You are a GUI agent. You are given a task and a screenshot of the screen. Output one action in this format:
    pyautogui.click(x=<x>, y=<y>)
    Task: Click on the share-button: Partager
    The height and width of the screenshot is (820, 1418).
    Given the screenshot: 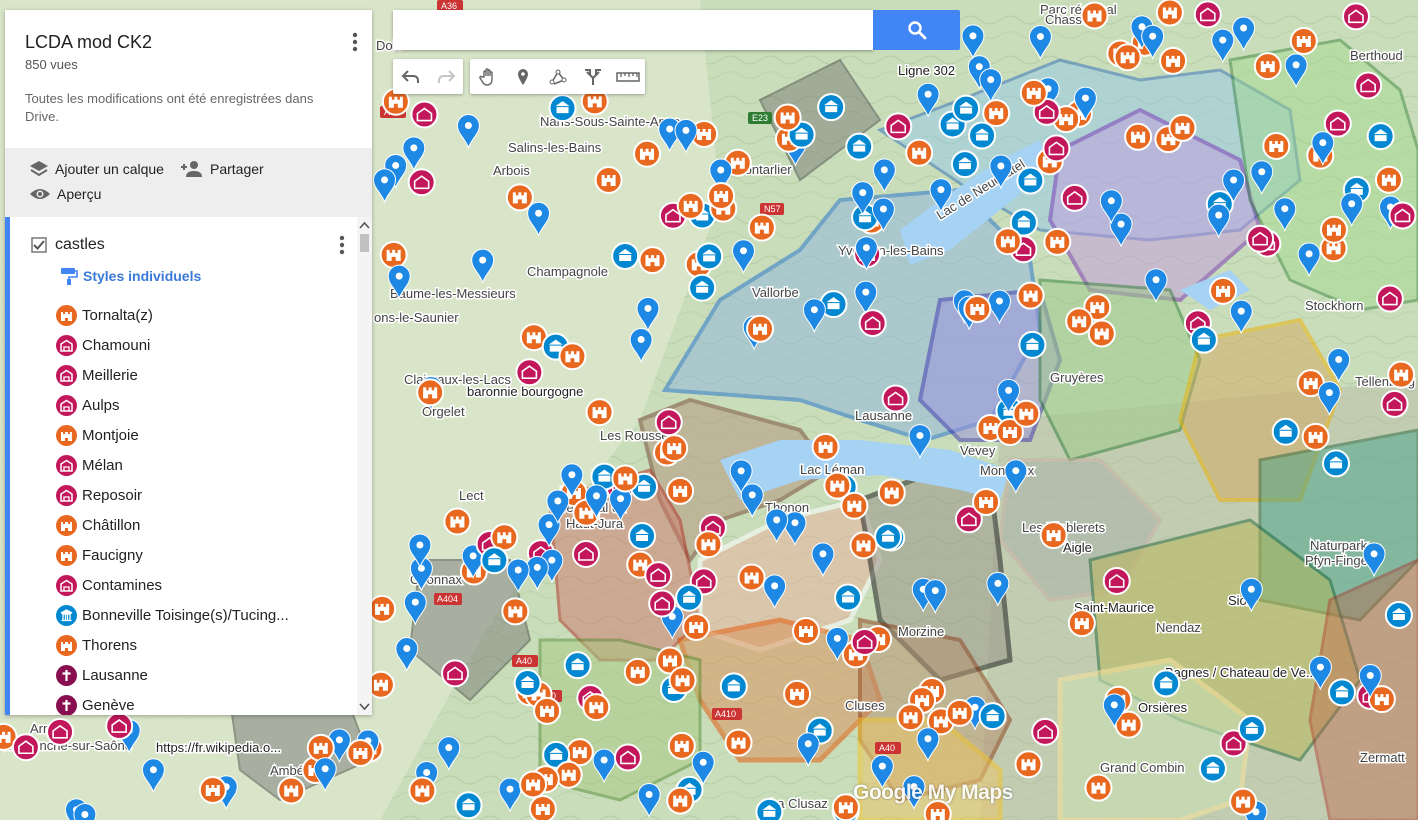 What is the action you would take?
    pyautogui.click(x=222, y=169)
    